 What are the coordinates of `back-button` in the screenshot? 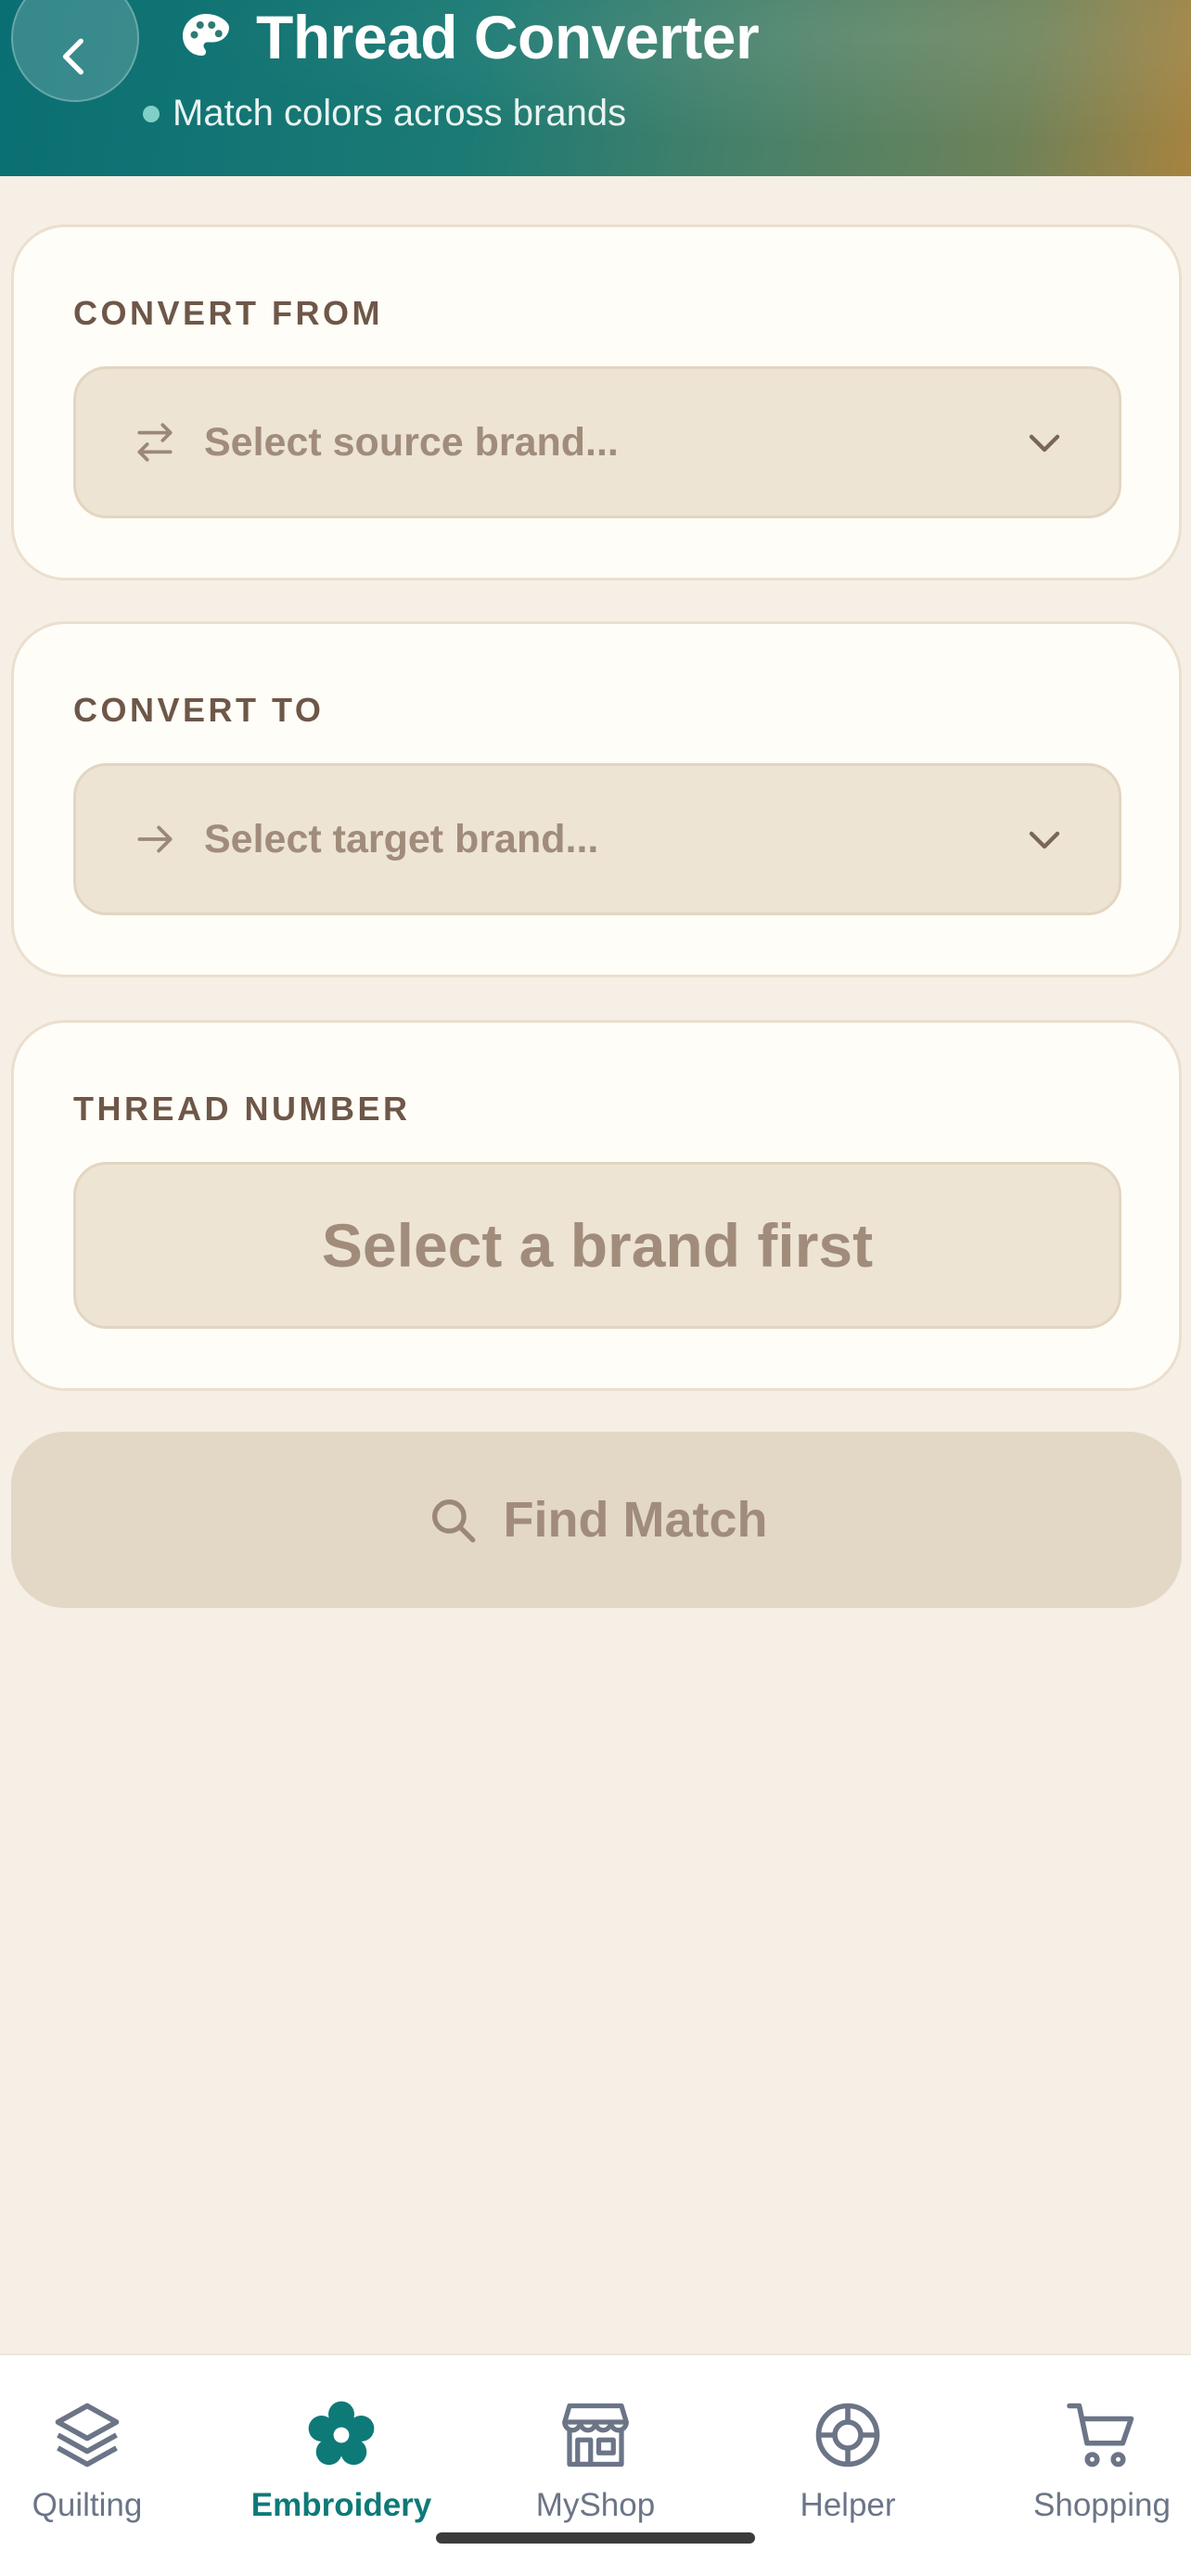 It's located at (75, 51).